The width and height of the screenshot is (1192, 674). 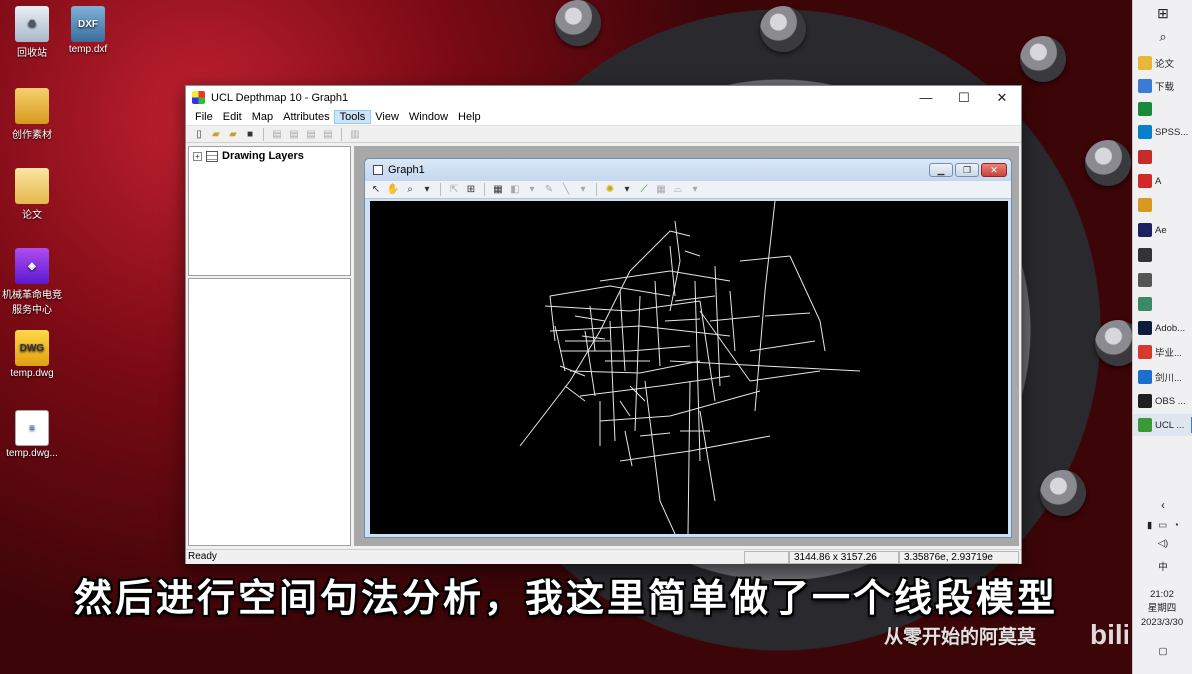 What do you see at coordinates (1162, 543) in the screenshot?
I see `volume-button: ◁)` at bounding box center [1162, 543].